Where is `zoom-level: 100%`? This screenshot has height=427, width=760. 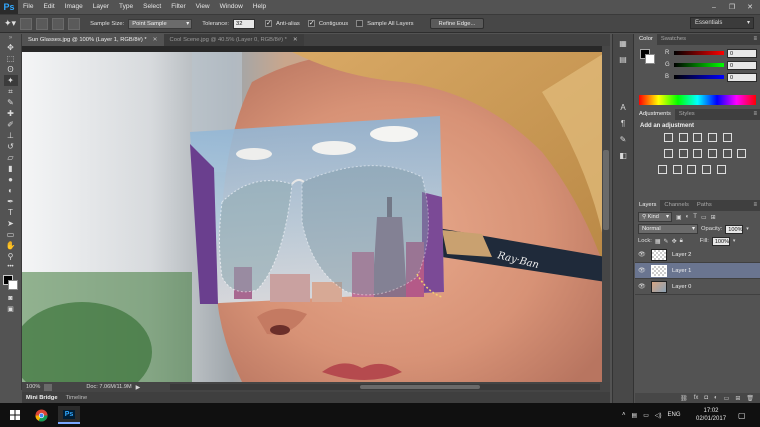 zoom-level: 100% is located at coordinates (33, 387).